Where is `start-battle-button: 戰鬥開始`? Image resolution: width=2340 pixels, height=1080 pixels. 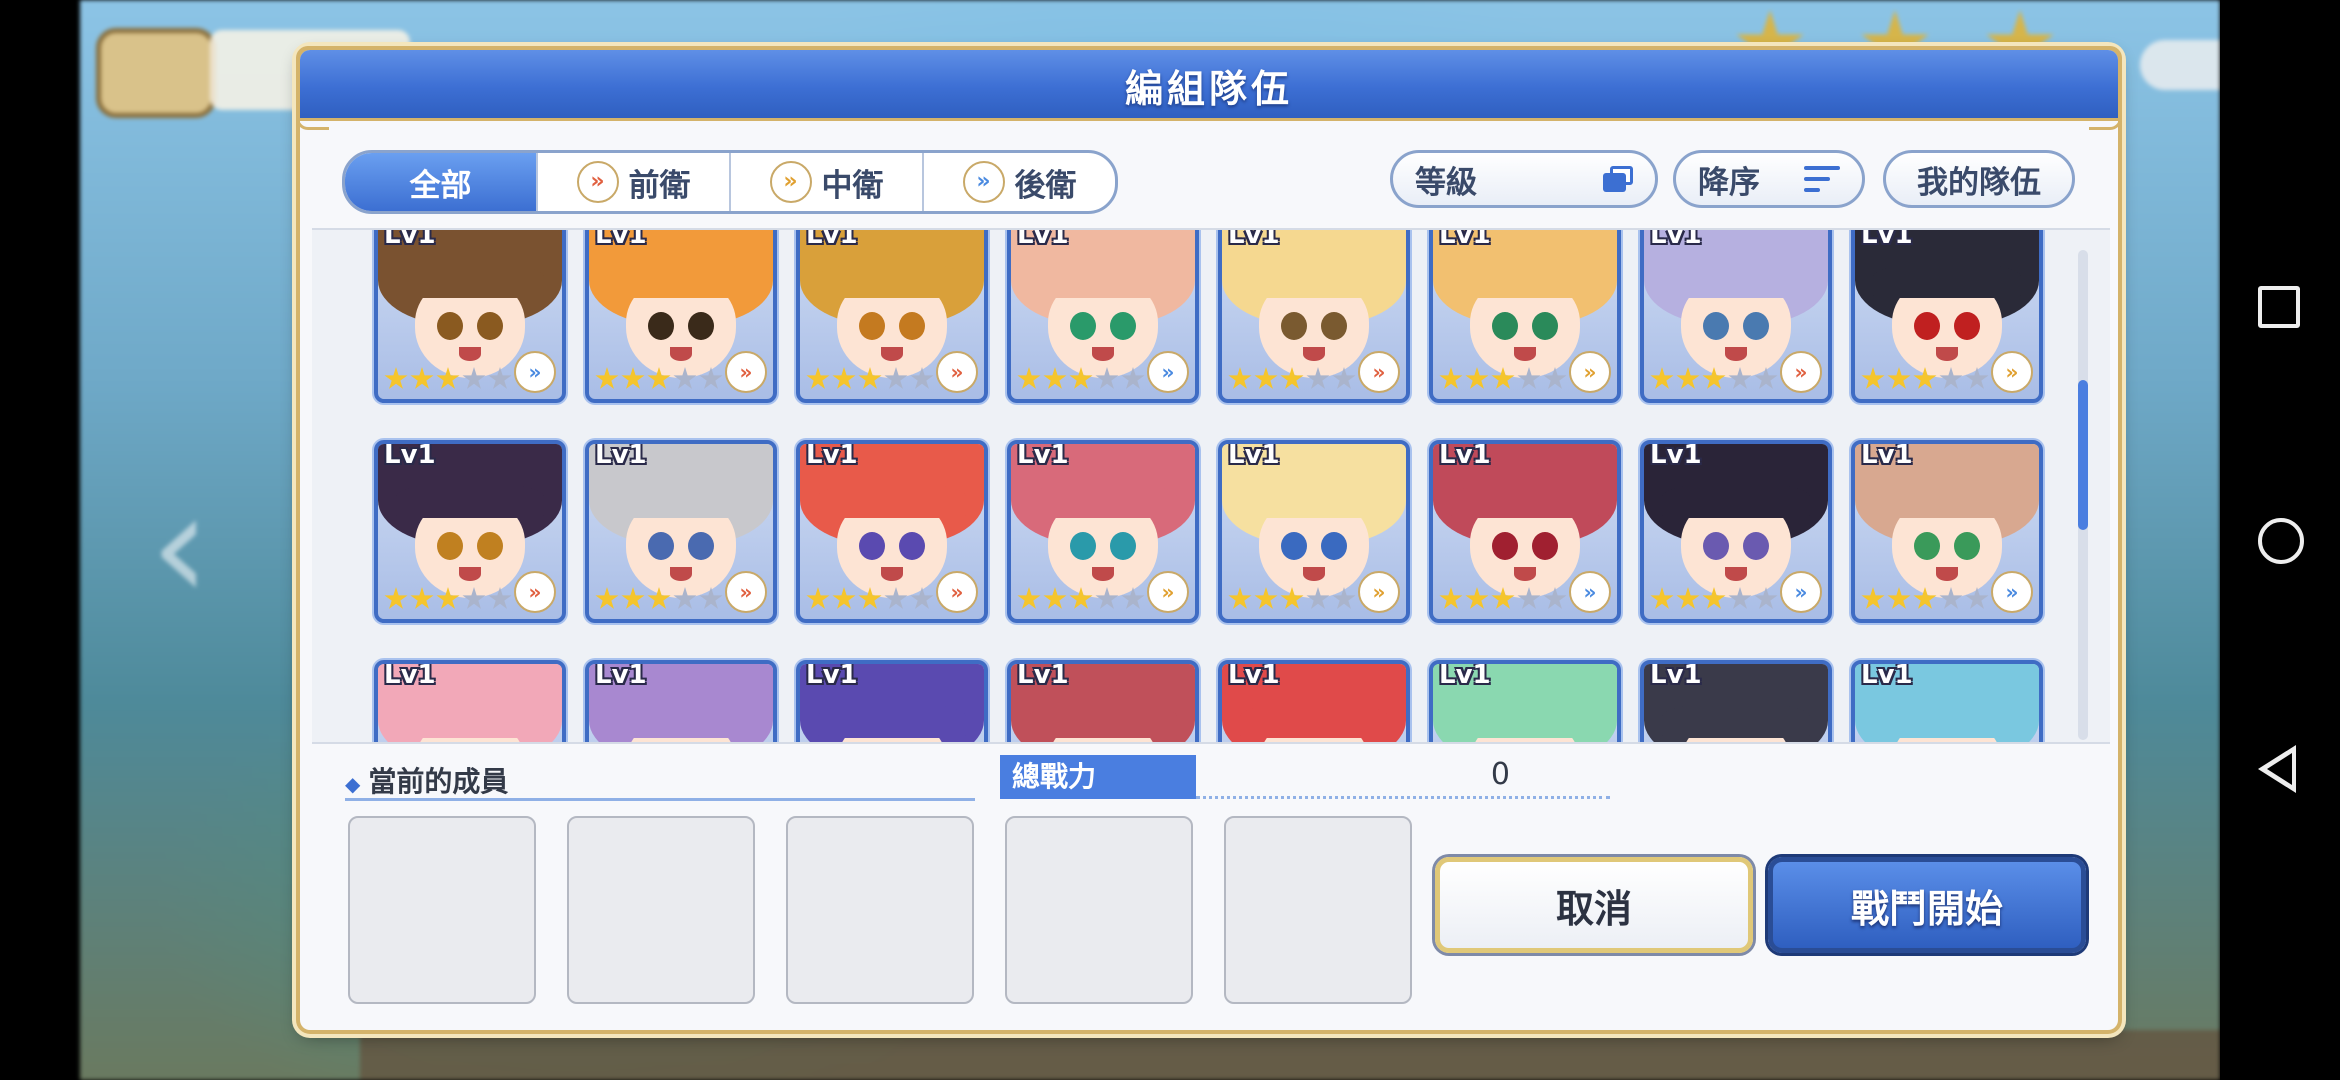
start-battle-button: 戰鬥開始 is located at coordinates (1927, 905).